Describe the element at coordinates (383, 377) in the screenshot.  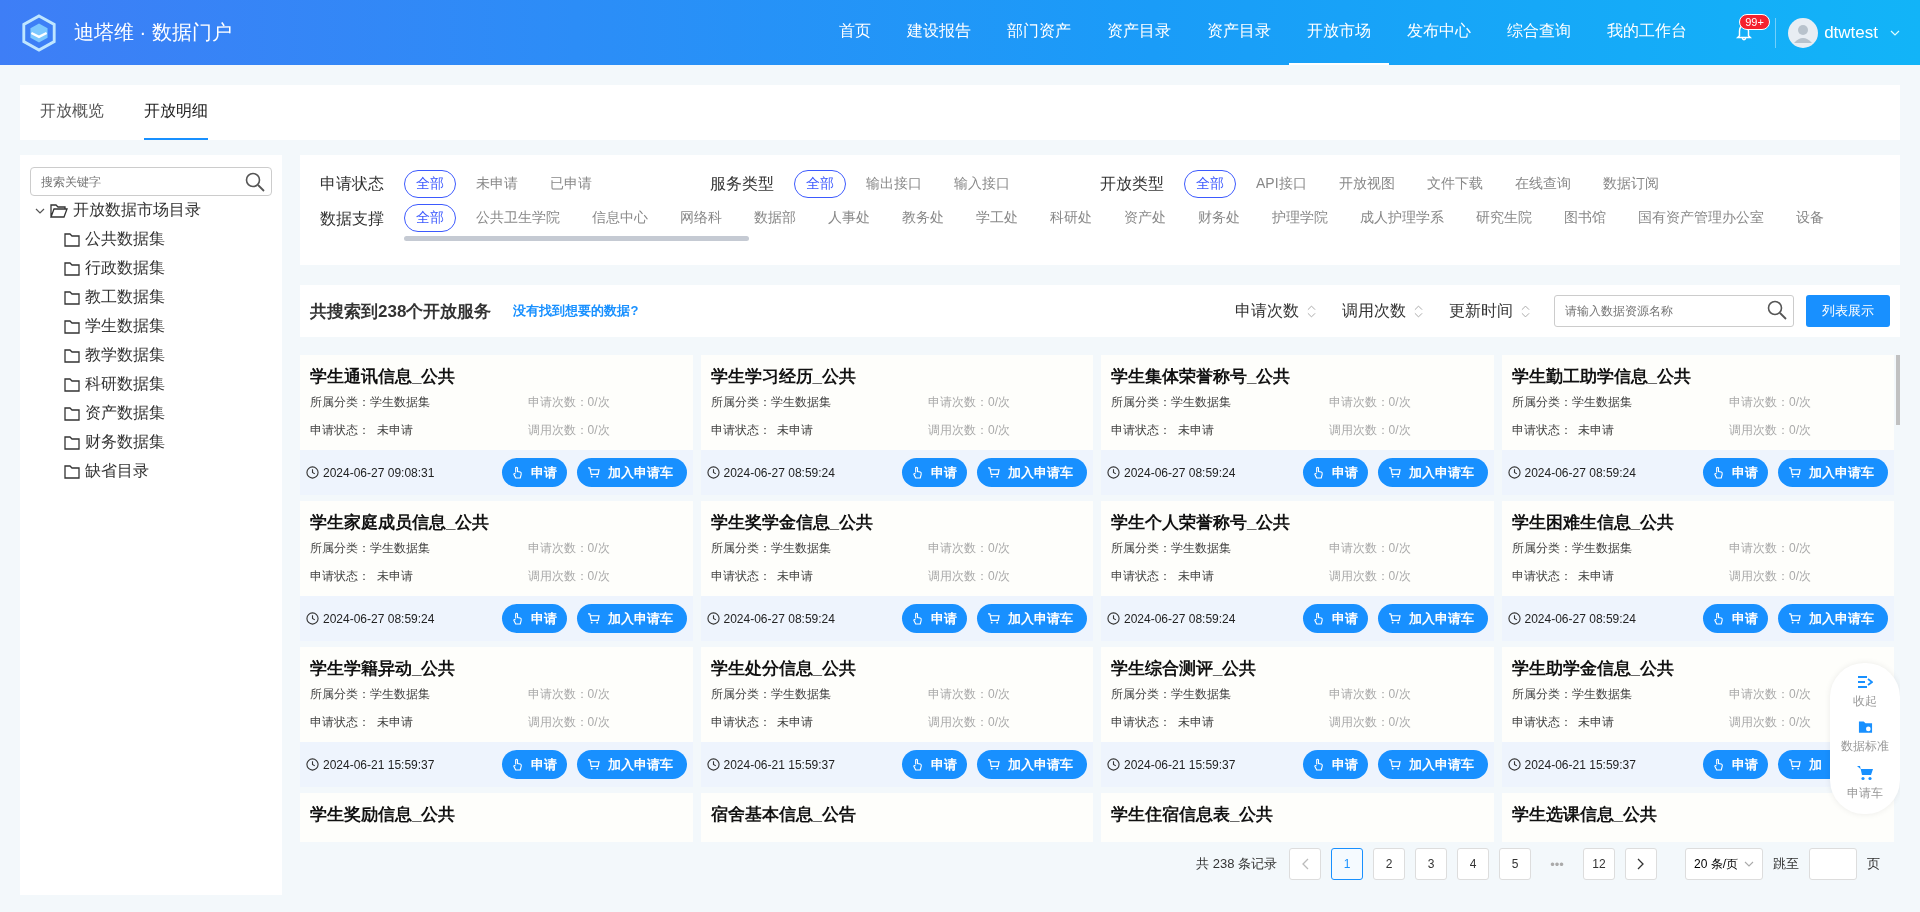
I see `card-title: 学生通讯信息_公共` at that location.